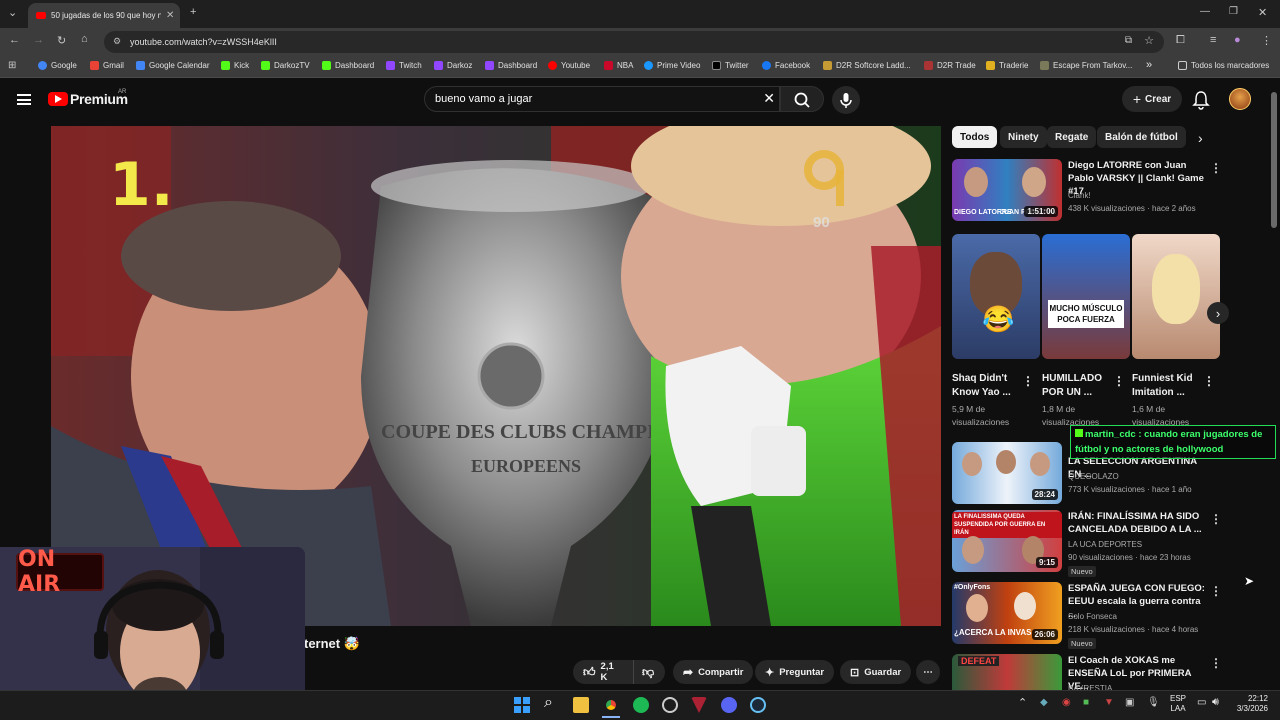 The height and width of the screenshot is (720, 1280). Describe the element at coordinates (1149, 40) in the screenshot. I see `bookmark-star-icon: ☆` at that location.